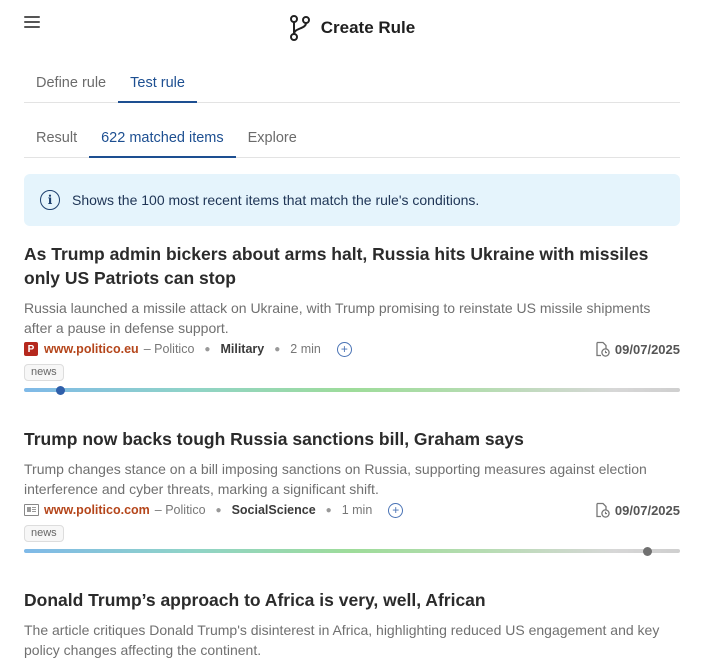 The height and width of the screenshot is (659, 704). Describe the element at coordinates (305, 349) in the screenshot. I see `read-time: 2 min` at that location.